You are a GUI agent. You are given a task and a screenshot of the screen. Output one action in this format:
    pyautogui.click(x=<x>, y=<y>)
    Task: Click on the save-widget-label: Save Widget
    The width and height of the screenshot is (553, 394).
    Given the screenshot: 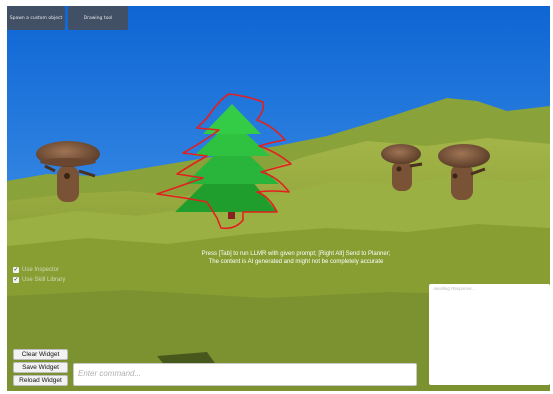 What is the action you would take?
    pyautogui.click(x=40, y=367)
    